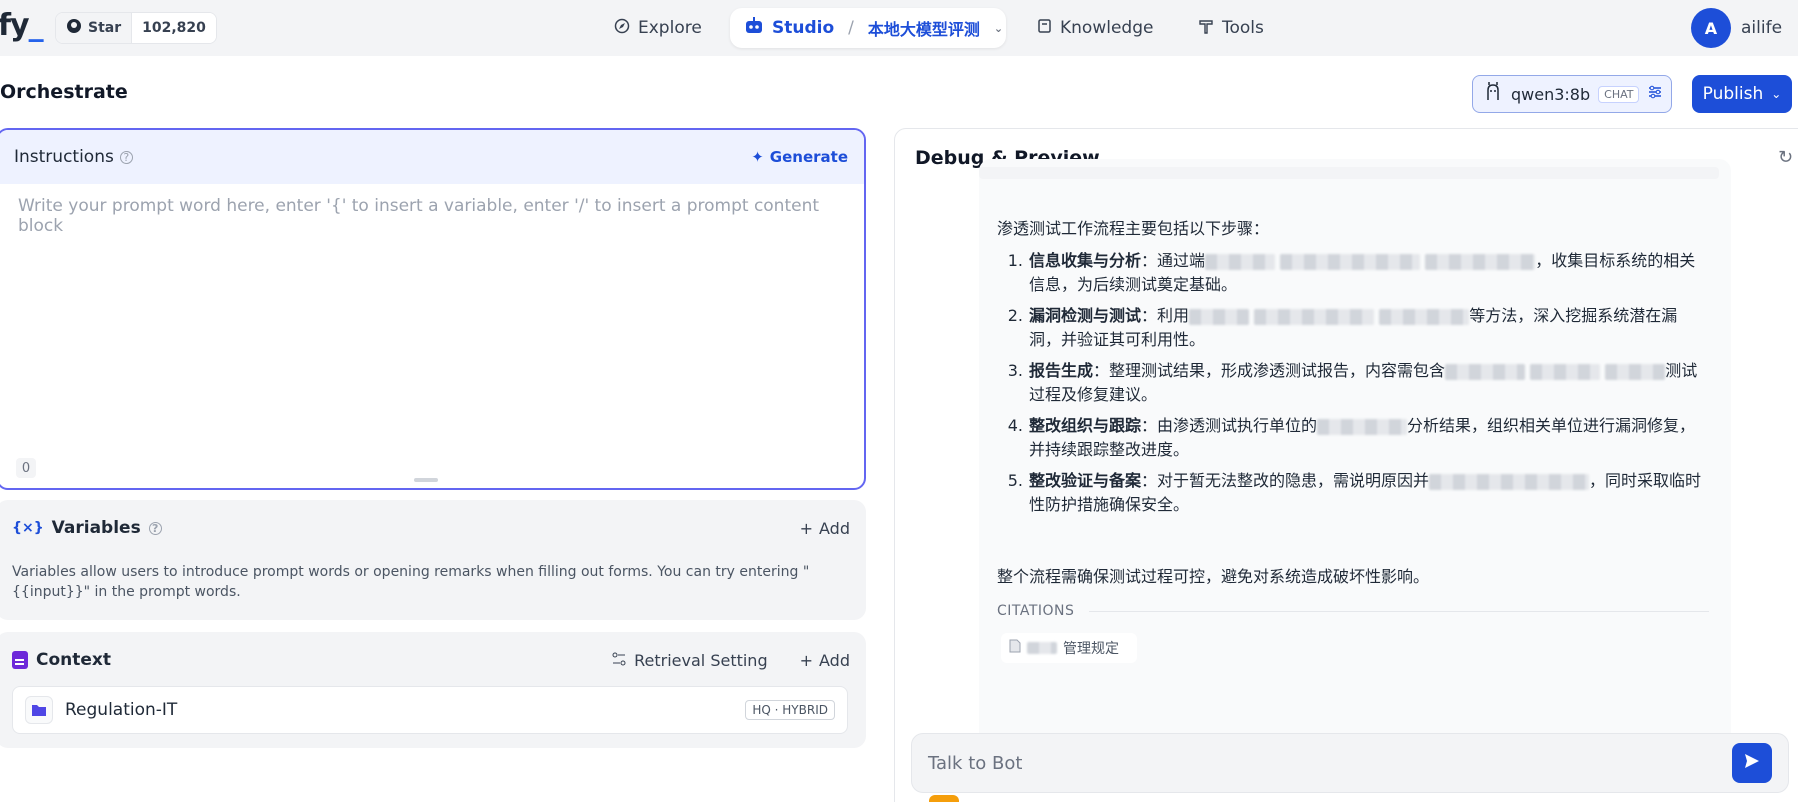 The image size is (1798, 802). What do you see at coordinates (944, 798) in the screenshot?
I see `feature-chip-peek` at bounding box center [944, 798].